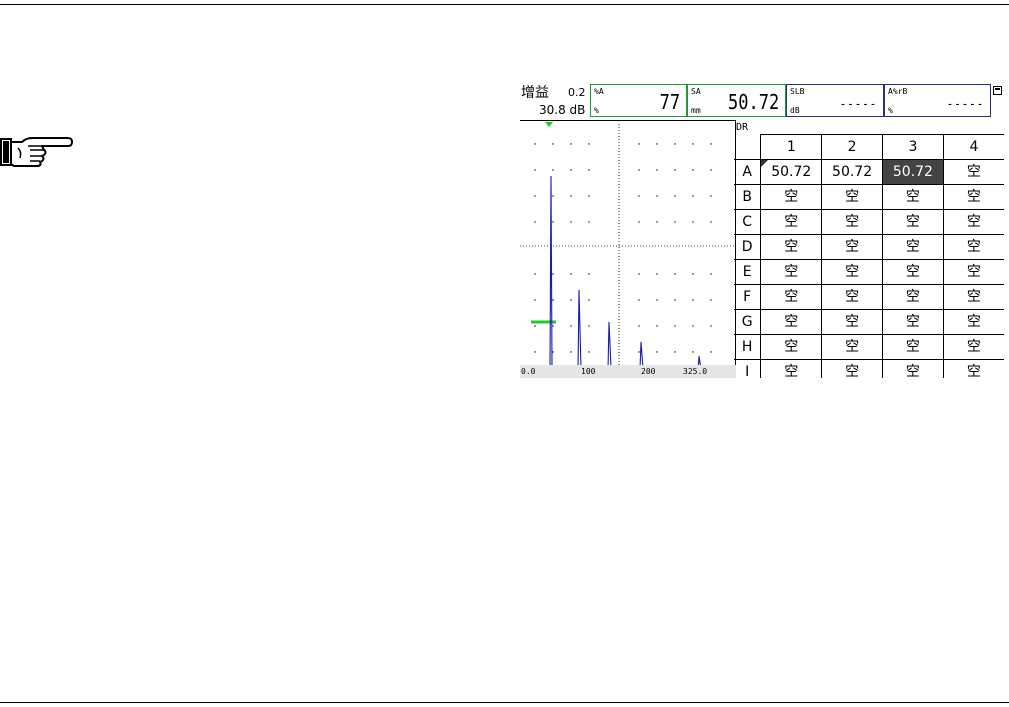 Image resolution: width=1009 pixels, height=707 pixels. Describe the element at coordinates (747, 197) in the screenshot. I see `dr-row-header: B` at that location.